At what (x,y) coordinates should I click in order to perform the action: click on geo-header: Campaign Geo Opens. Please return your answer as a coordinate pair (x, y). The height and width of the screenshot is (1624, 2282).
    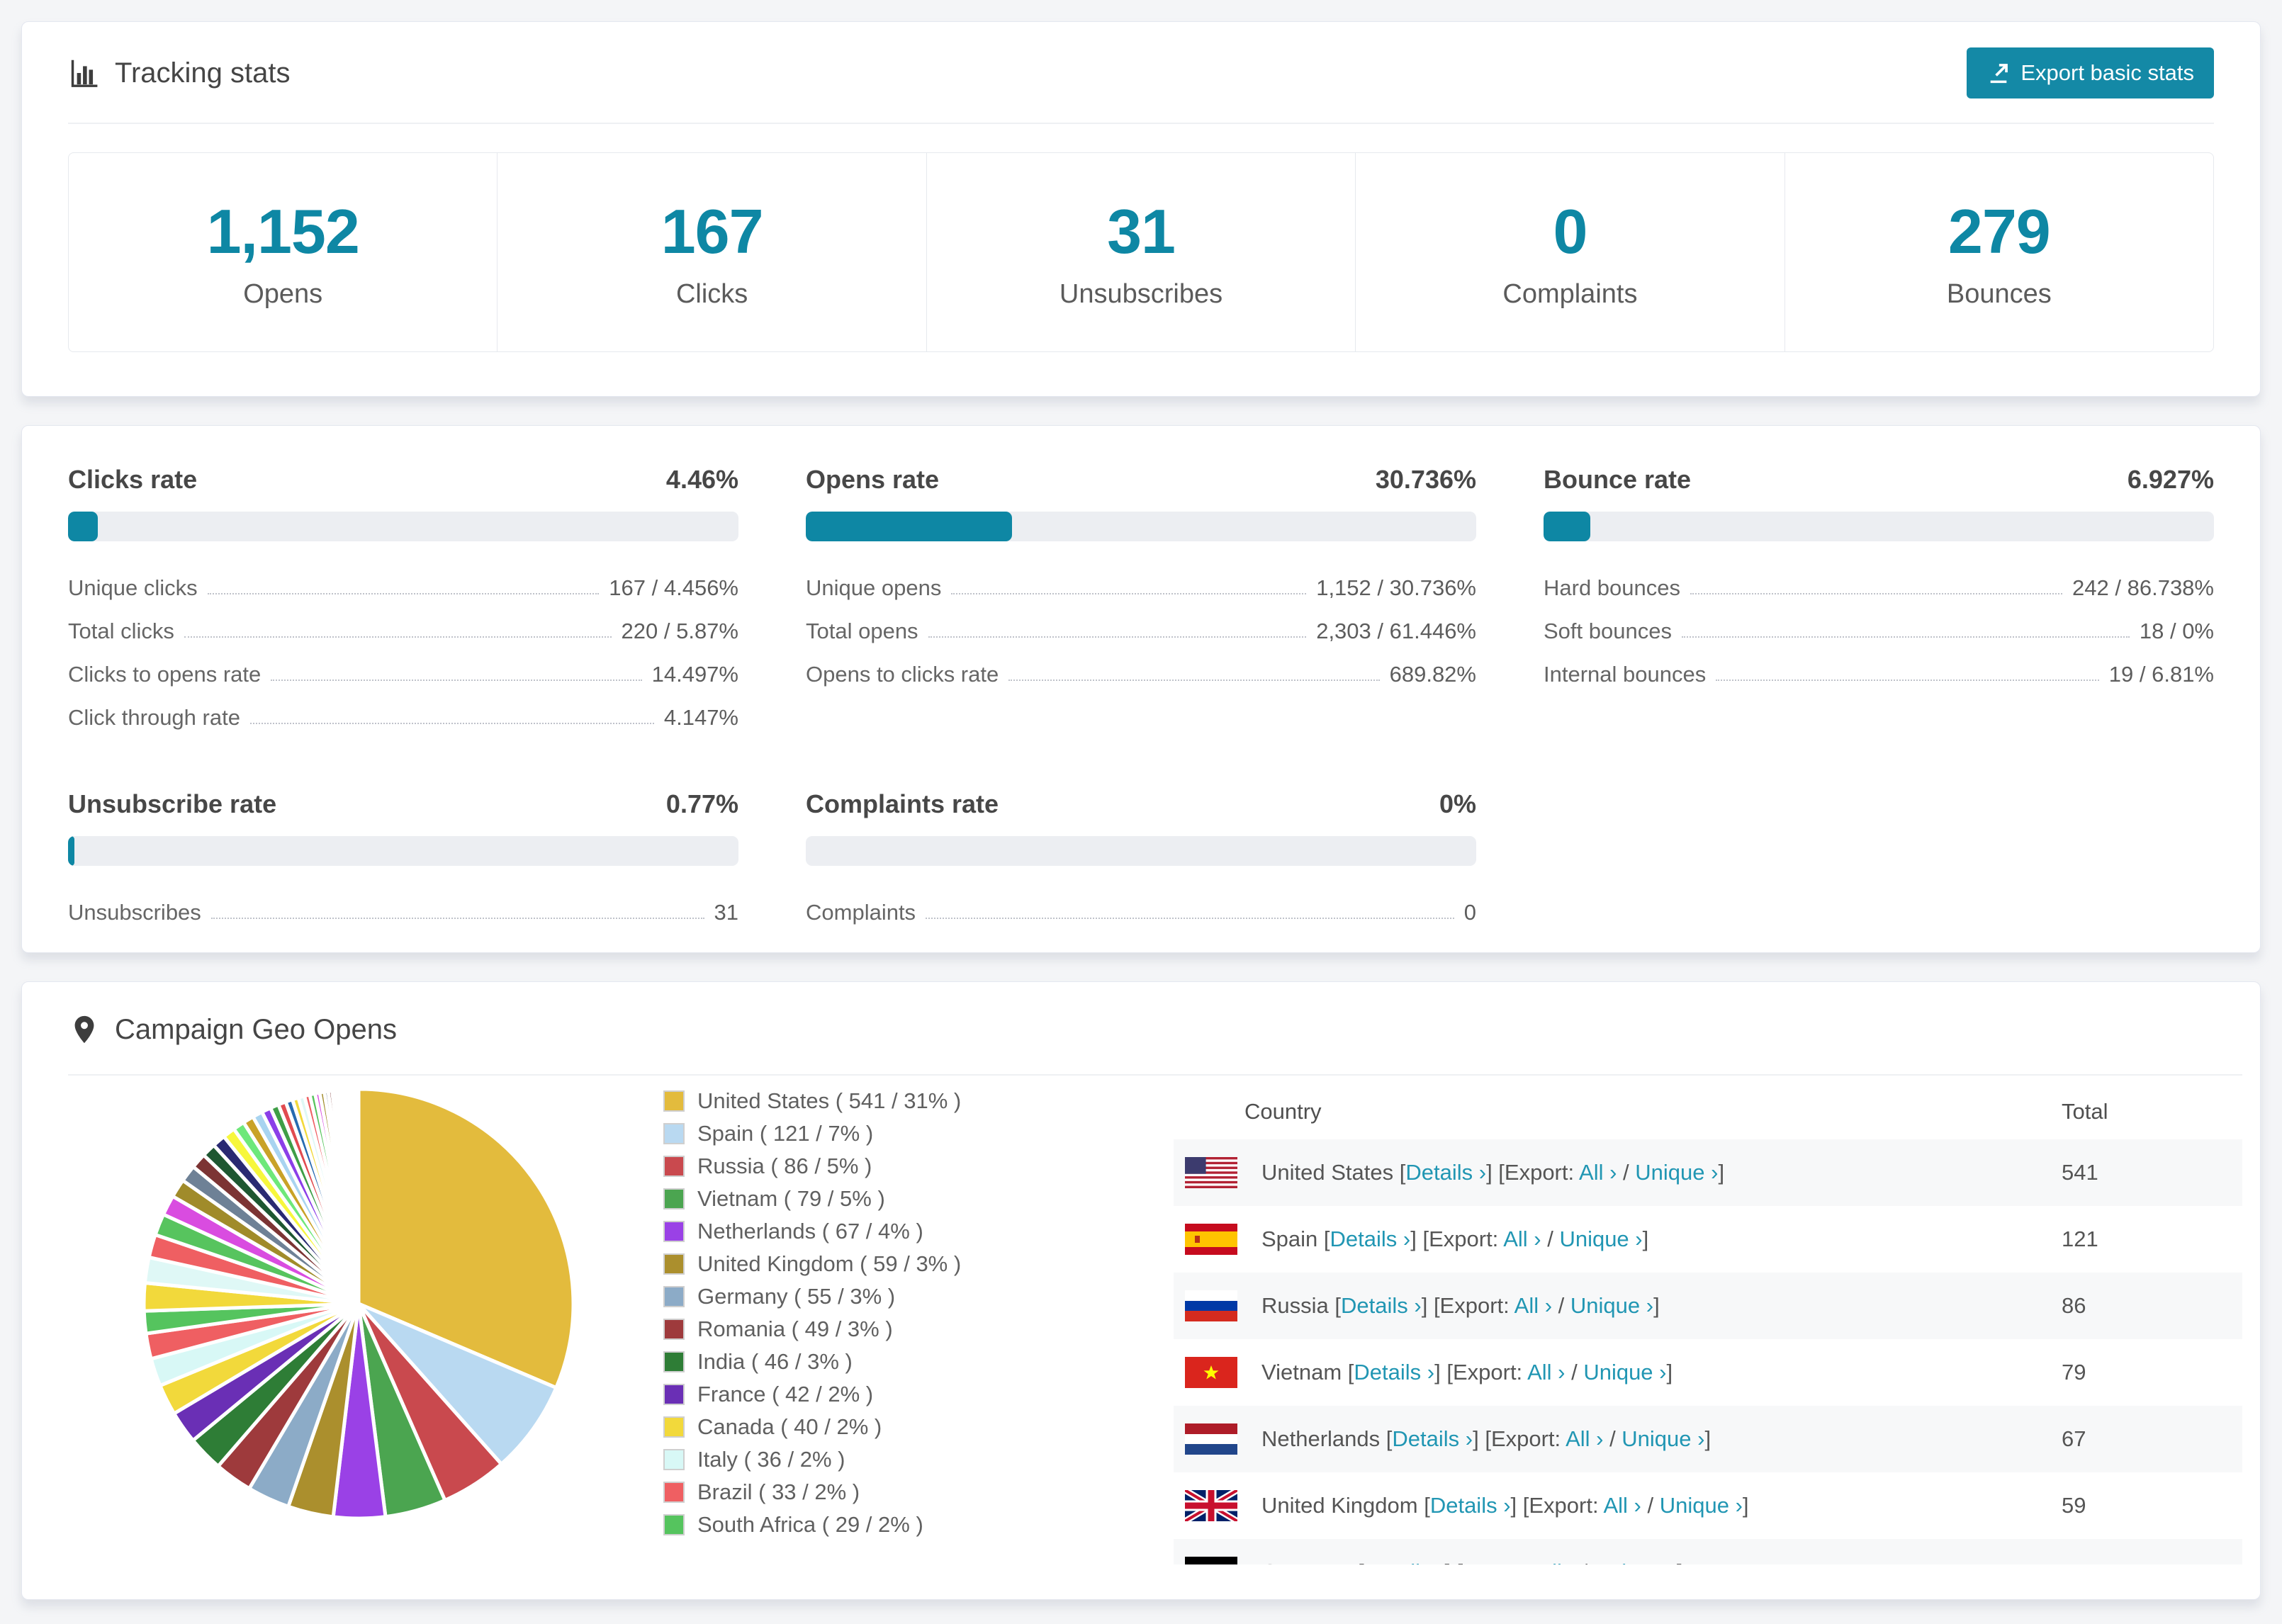
    Looking at the image, I should click on (1155, 1029).